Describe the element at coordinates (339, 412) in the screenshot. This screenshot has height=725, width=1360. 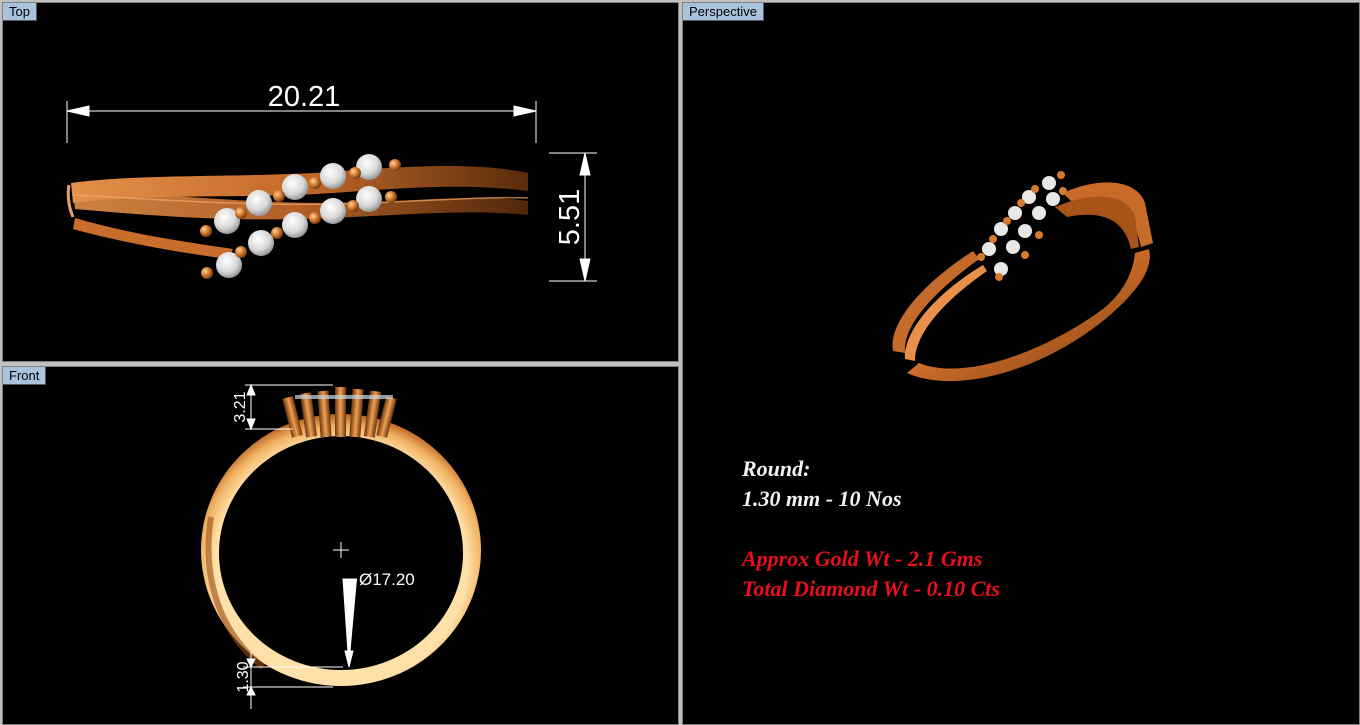
I see `prong-settings` at that location.